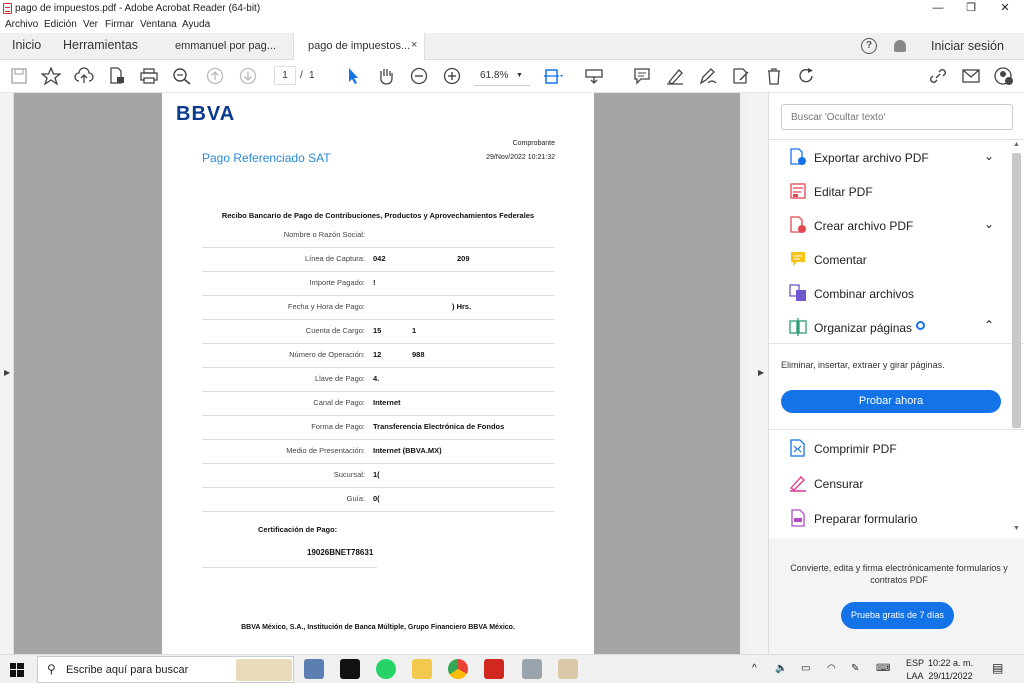 The image size is (1024, 683). What do you see at coordinates (745, 373) in the screenshot?
I see `document-scrollbar` at bounding box center [745, 373].